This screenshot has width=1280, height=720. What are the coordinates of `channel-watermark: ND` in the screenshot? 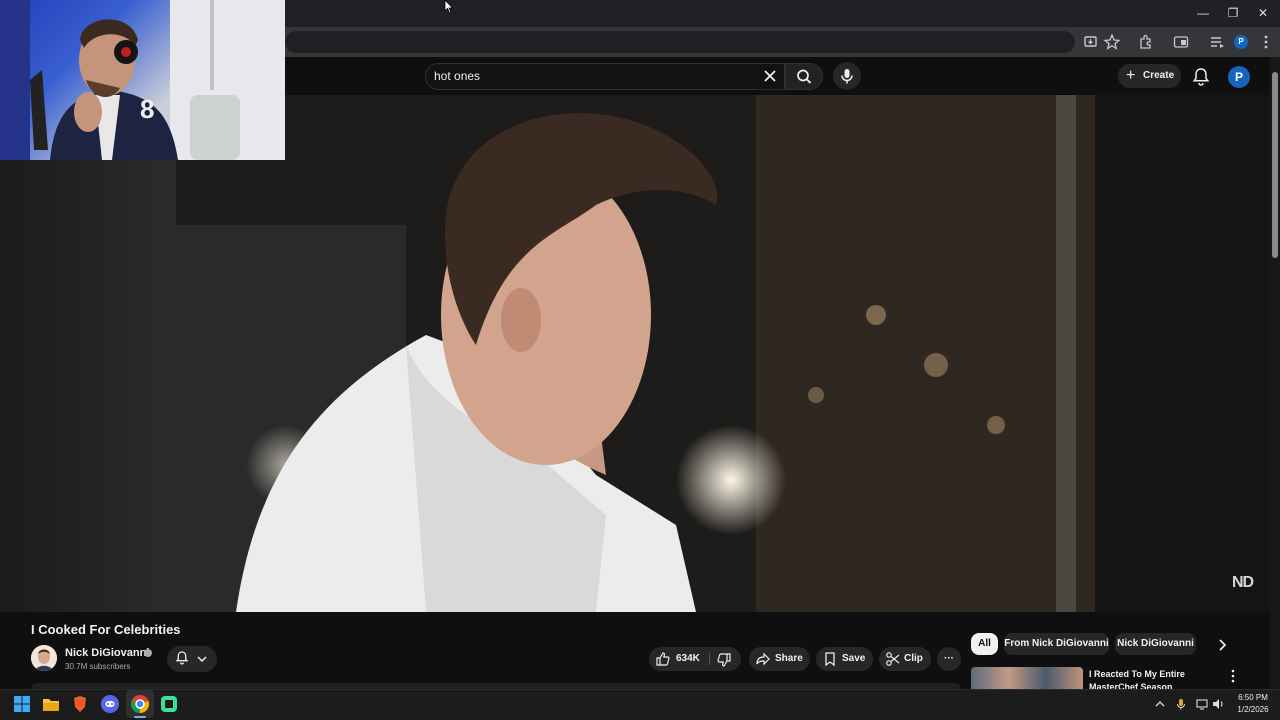 It's located at (1243, 583).